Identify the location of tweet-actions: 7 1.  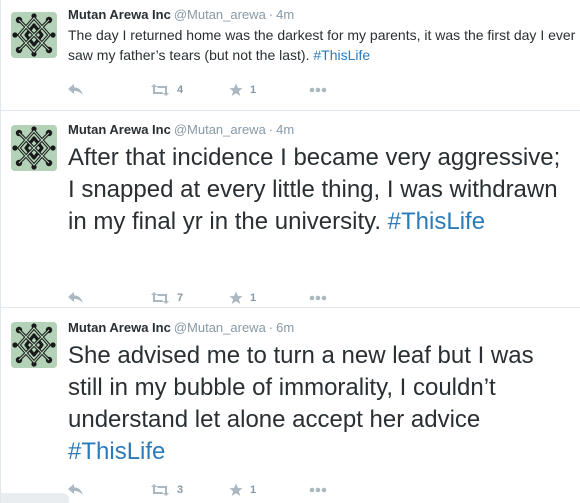
(218, 298).